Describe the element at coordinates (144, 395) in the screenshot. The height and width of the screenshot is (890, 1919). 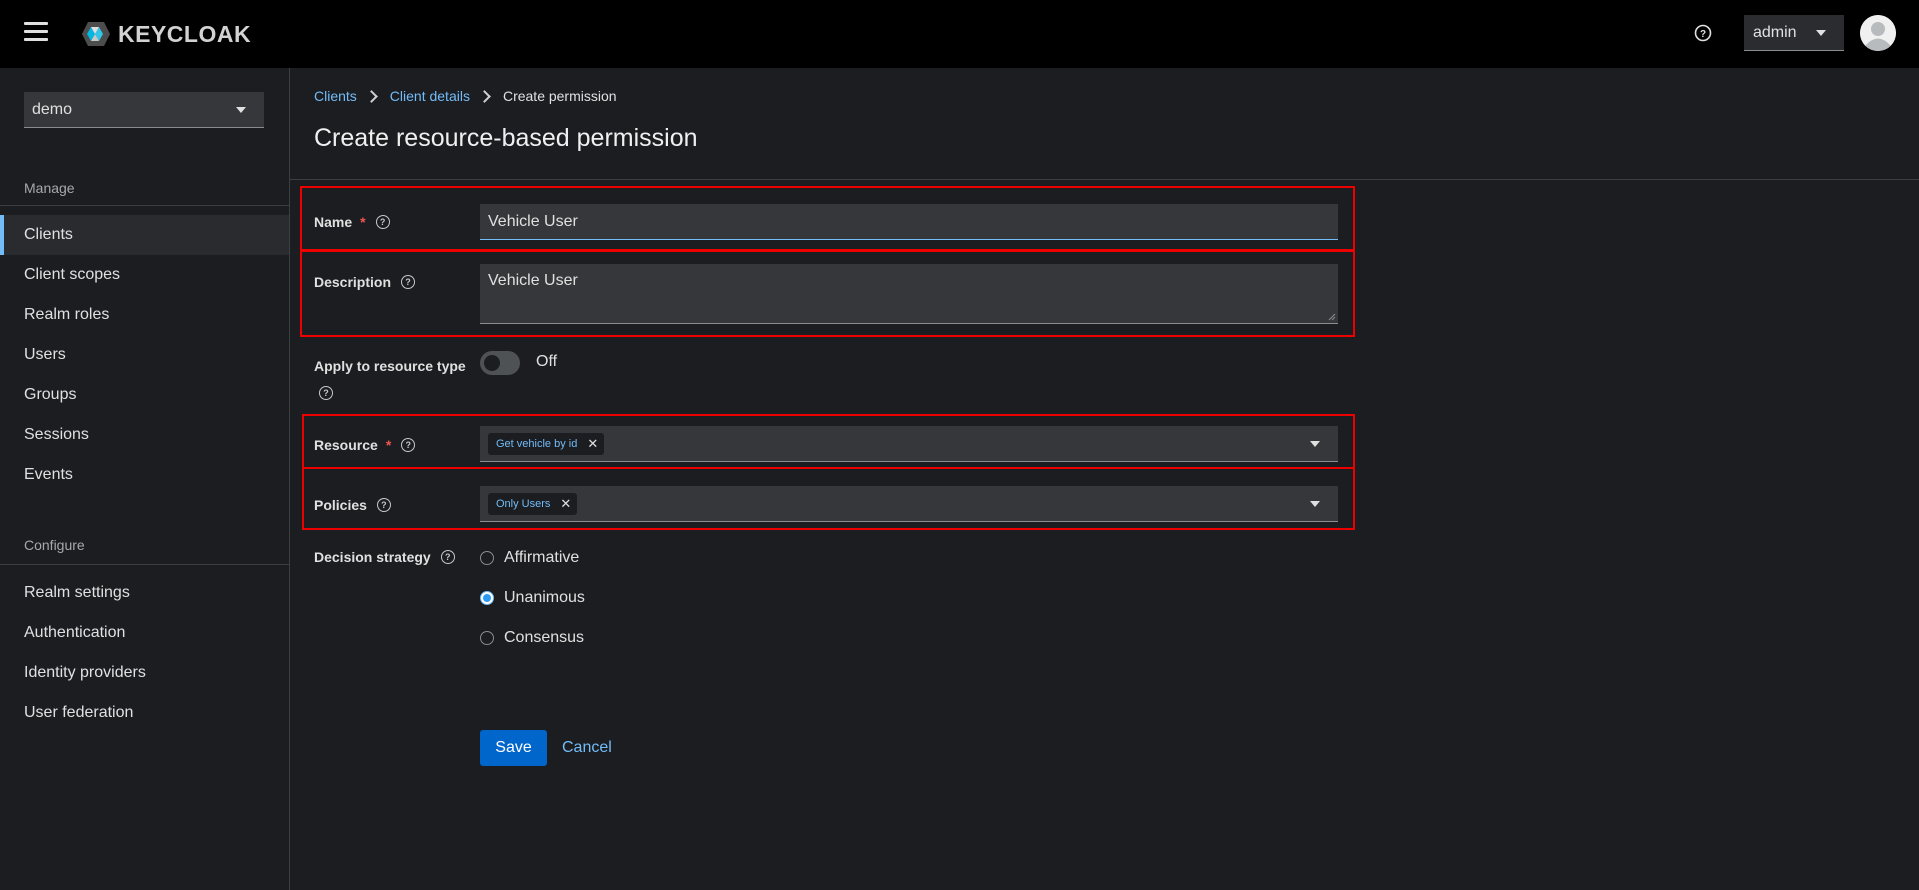
I see `sidebar-item-groups: Groups` at that location.